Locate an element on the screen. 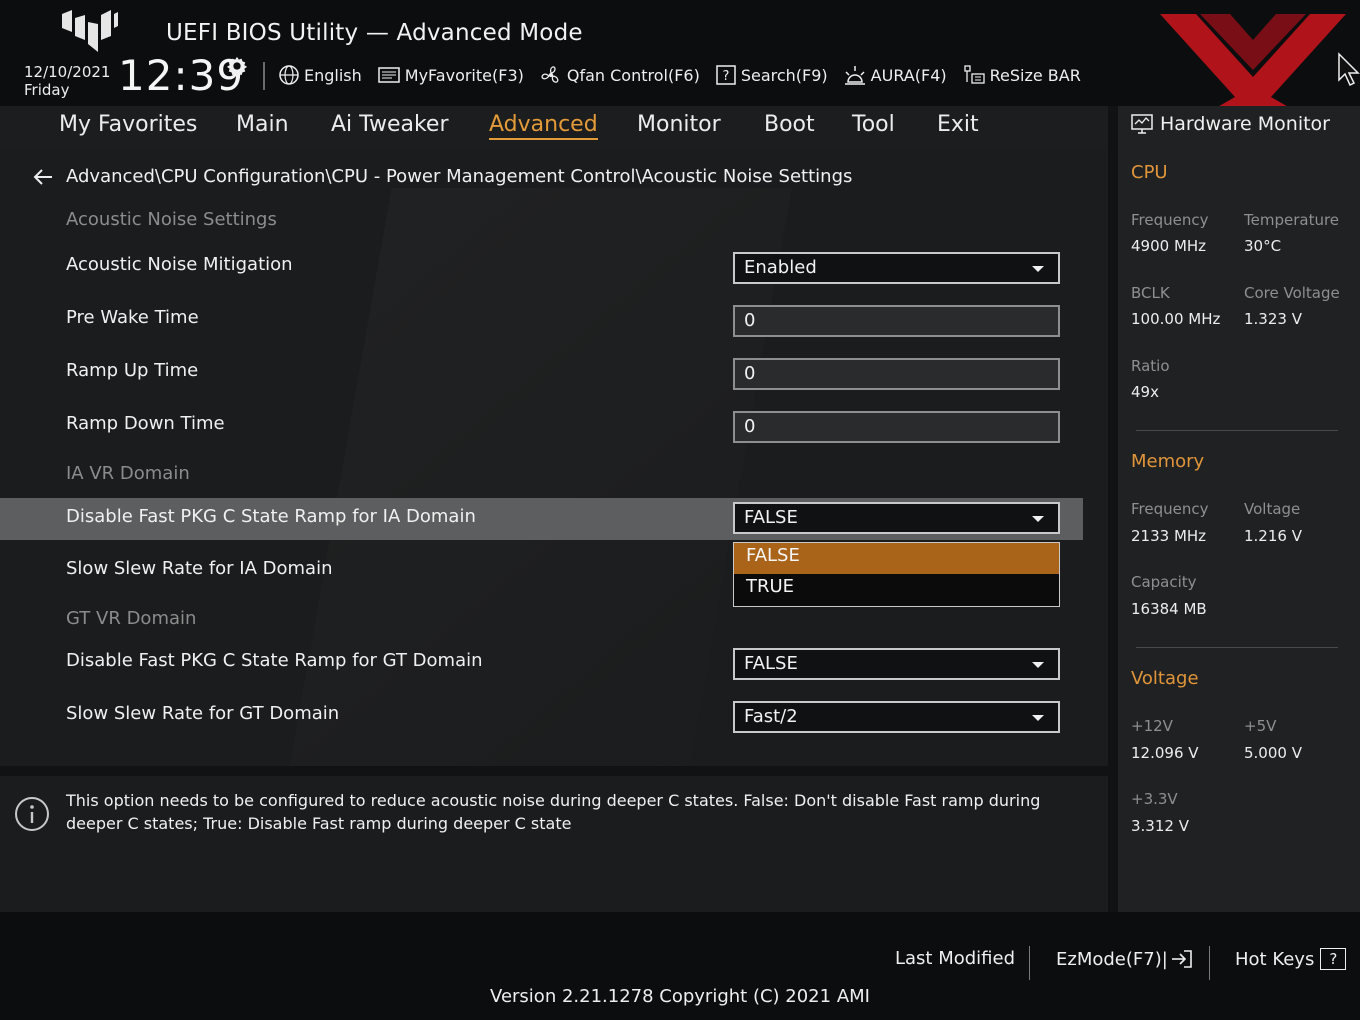 This screenshot has height=1020, width=1360. gear-icon is located at coordinates (237, 66).